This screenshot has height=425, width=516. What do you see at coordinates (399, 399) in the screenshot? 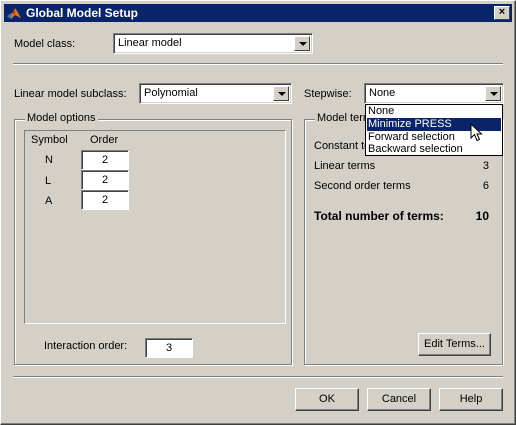
I see `cancel-button: Cancel` at bounding box center [399, 399].